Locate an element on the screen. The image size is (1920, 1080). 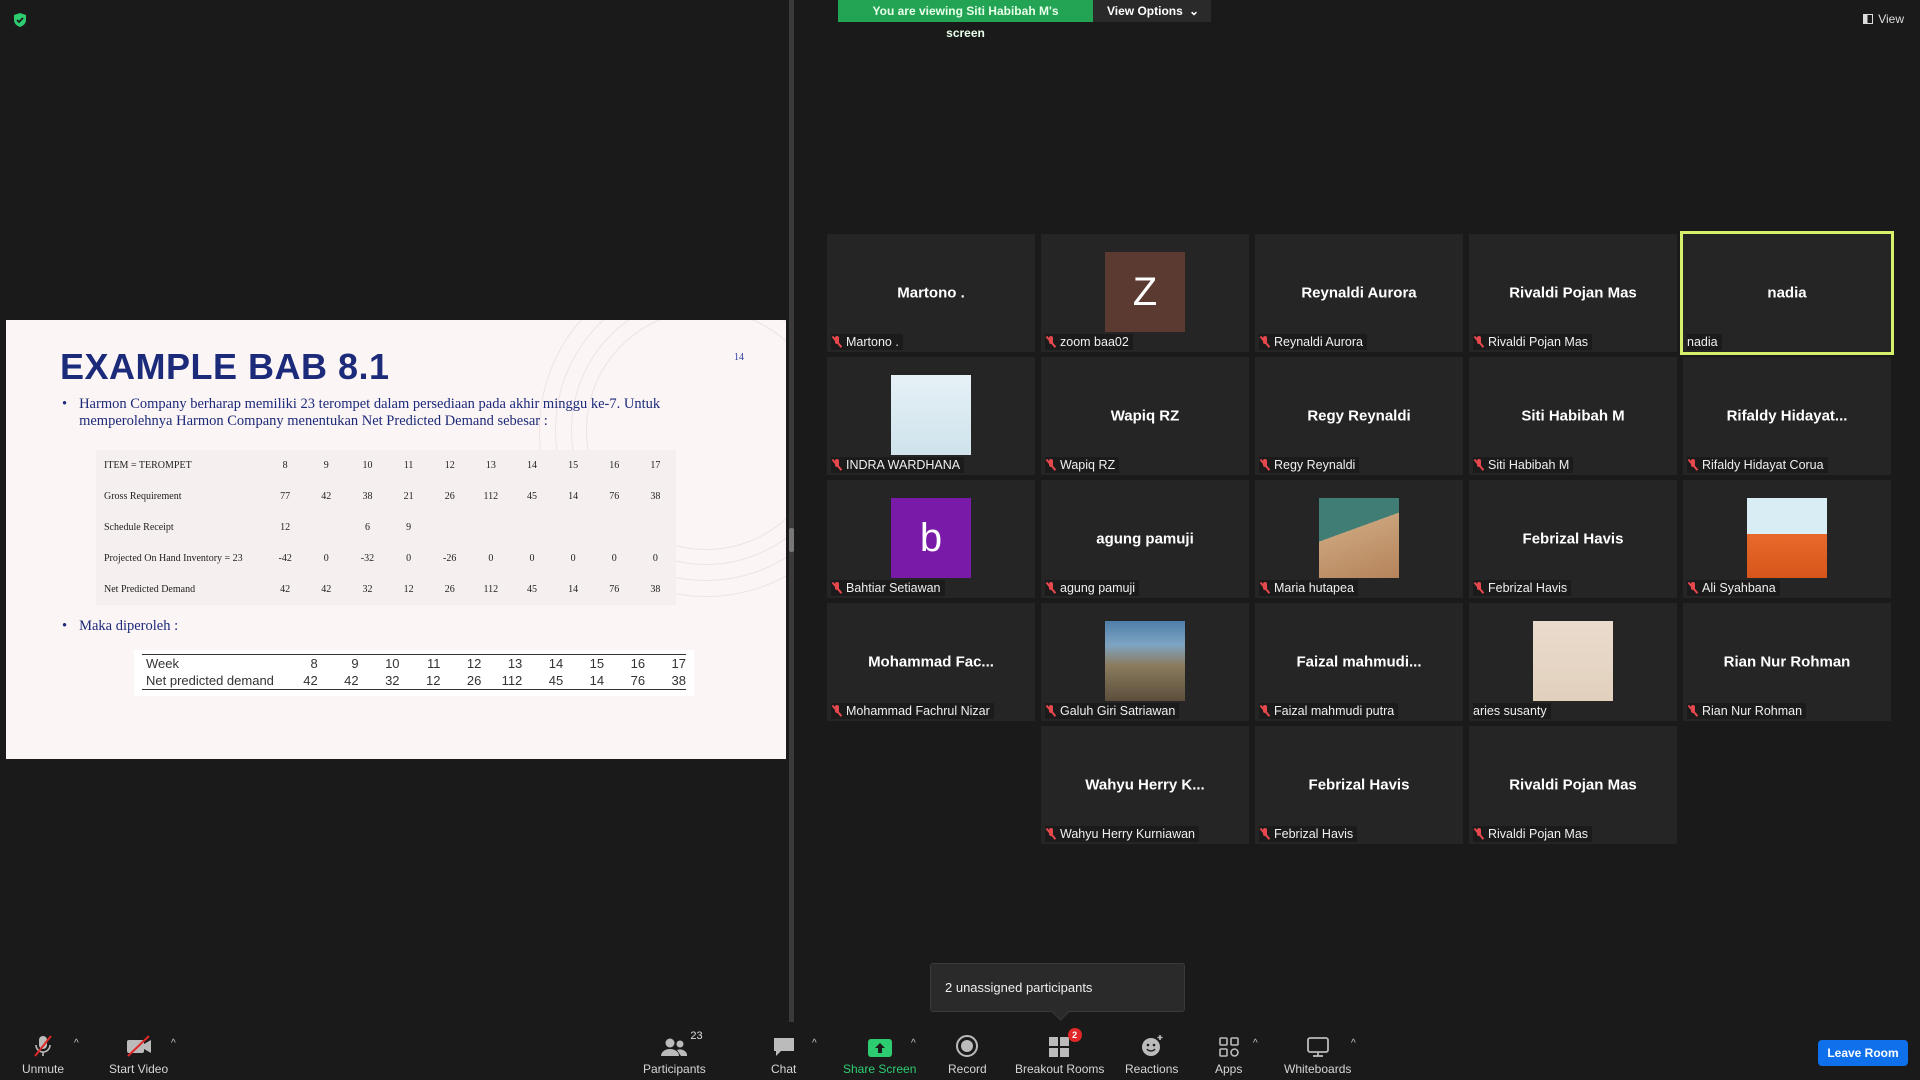
participant-display-name: Rian Nur Rohman is located at coordinates (1787, 662).